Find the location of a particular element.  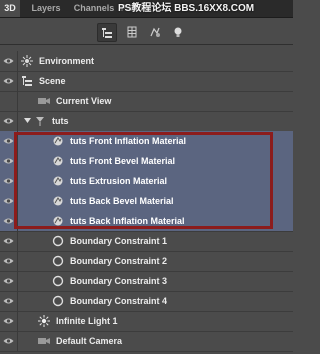

layer-label: tuts Extrusion Material is located at coordinates (119, 181).